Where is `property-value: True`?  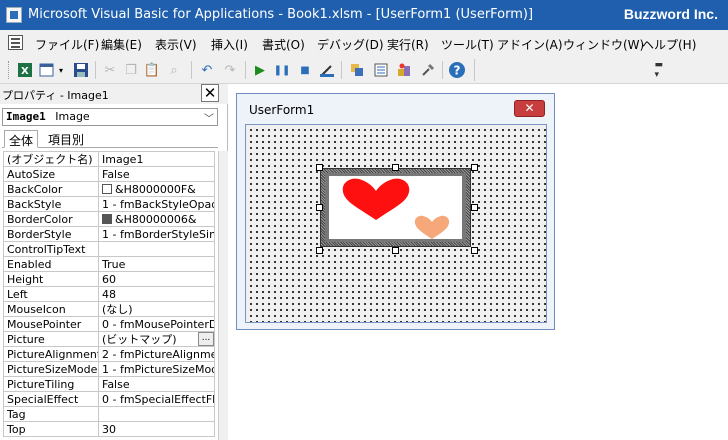 property-value: True is located at coordinates (156, 264).